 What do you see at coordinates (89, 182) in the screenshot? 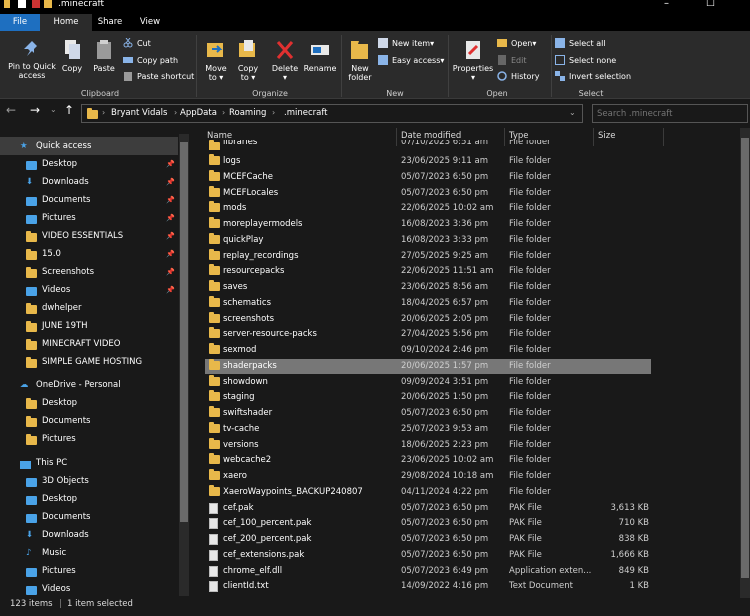
I see `sidebar-item: ⬇ Downloads 📌` at bounding box center [89, 182].